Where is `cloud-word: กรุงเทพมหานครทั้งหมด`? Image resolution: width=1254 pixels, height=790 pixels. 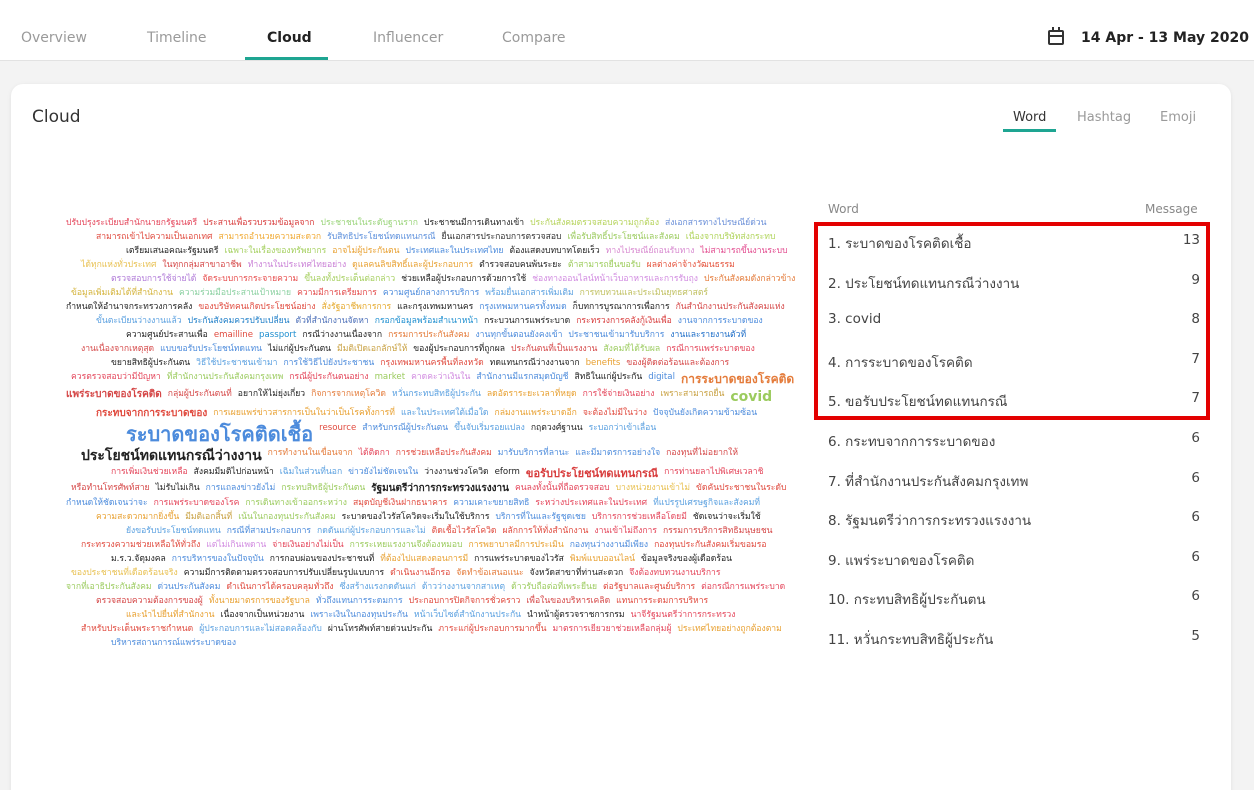
cloud-word: กรุงเทพมหานครทั้งหมด is located at coordinates (522, 307).